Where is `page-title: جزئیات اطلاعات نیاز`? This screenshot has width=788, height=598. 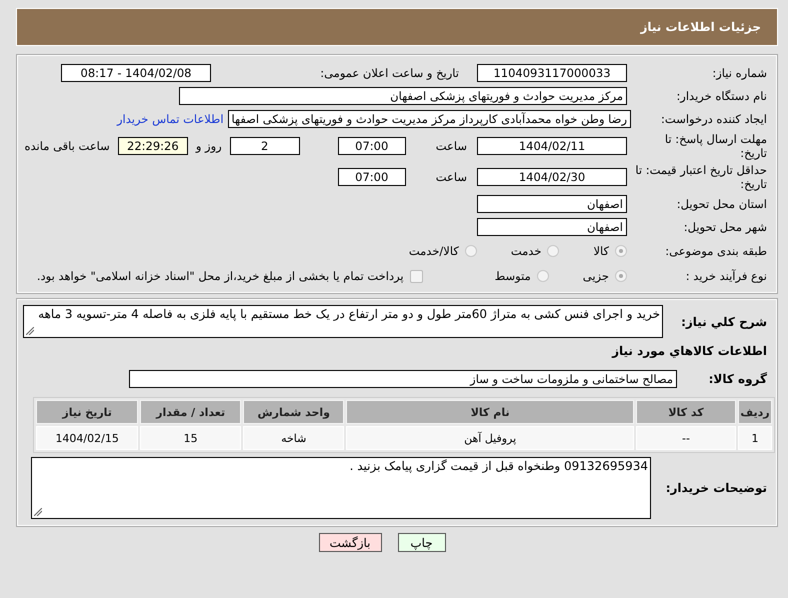 page-title: جزئیات اطلاعات نیاز is located at coordinates (700, 27).